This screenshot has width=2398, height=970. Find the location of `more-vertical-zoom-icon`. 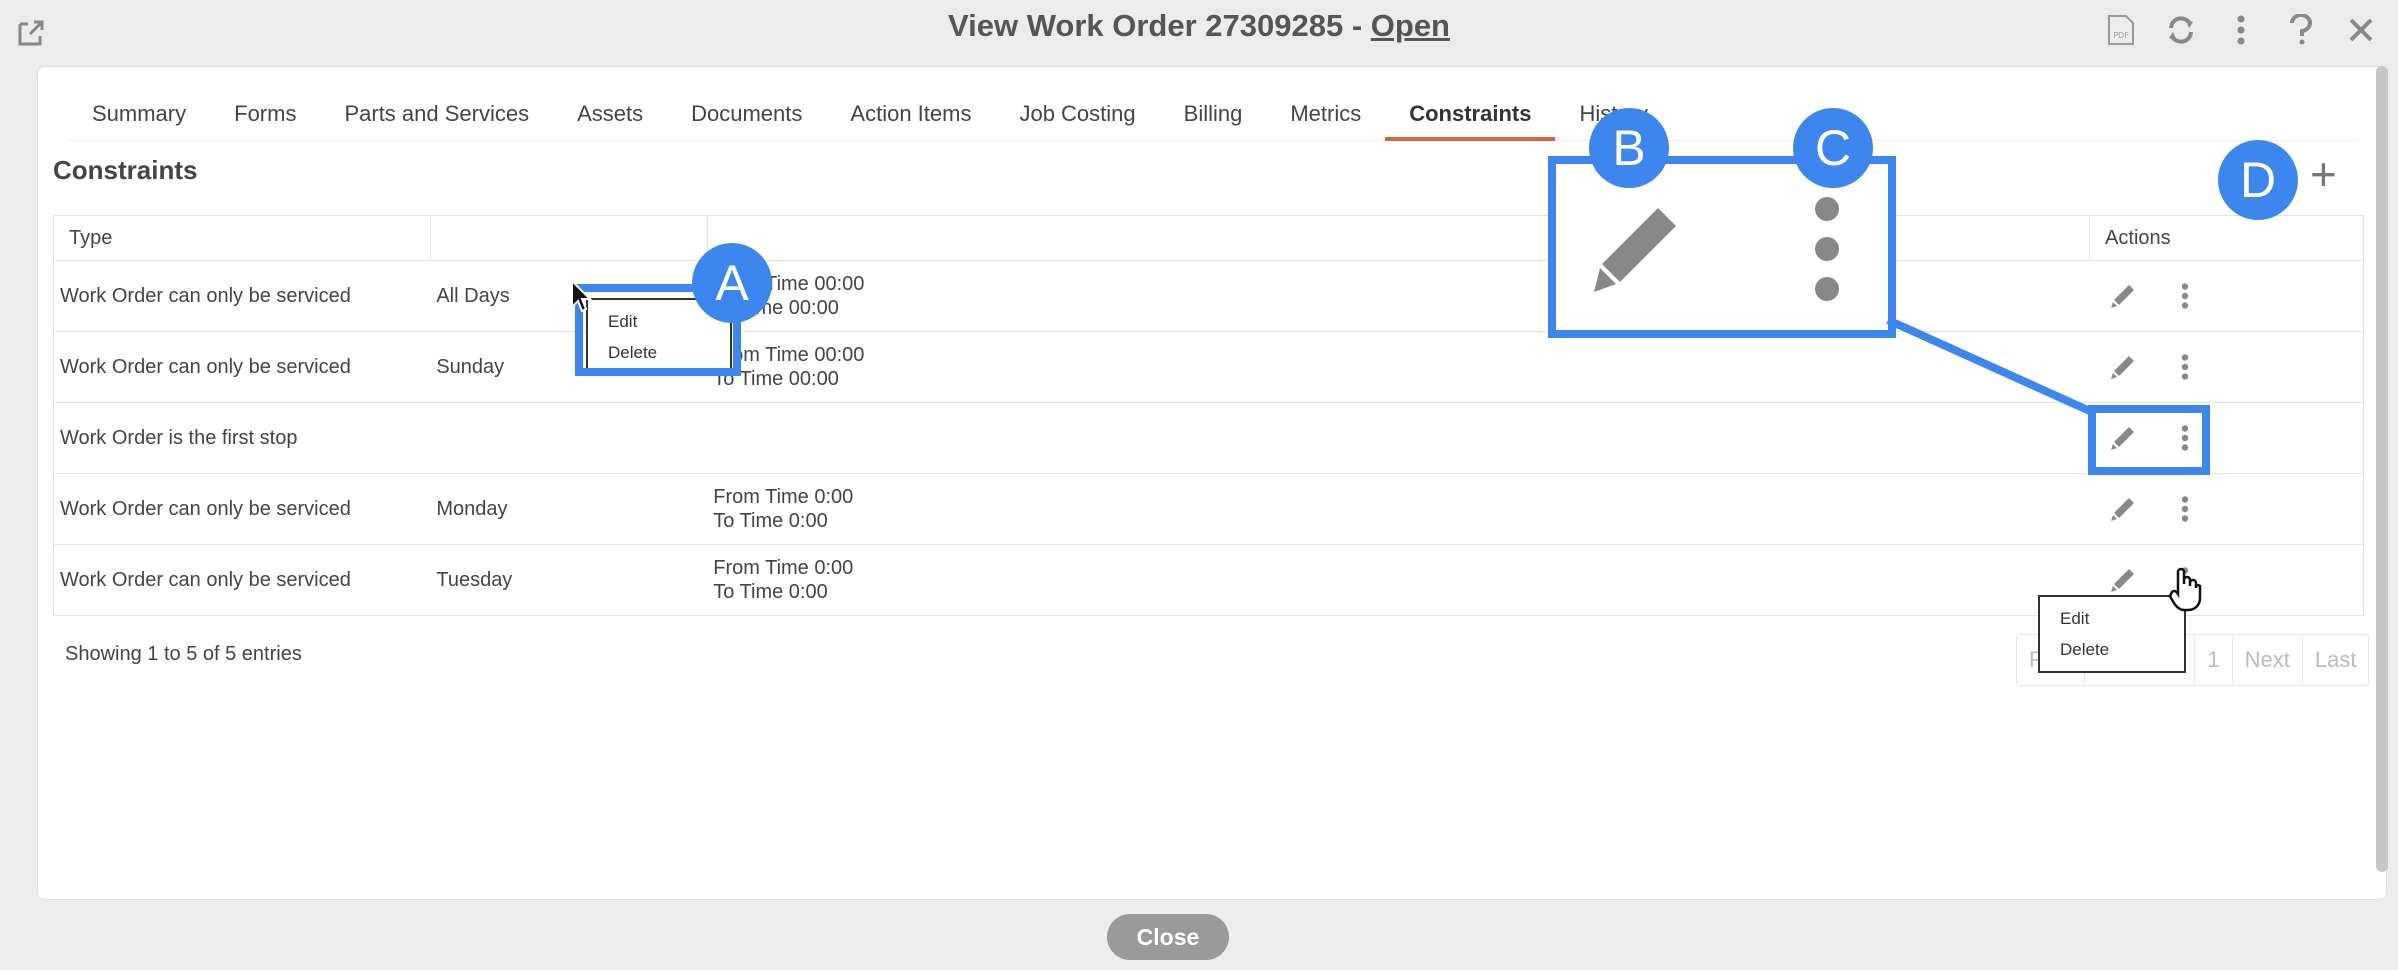

more-vertical-zoom-icon is located at coordinates (1827, 249).